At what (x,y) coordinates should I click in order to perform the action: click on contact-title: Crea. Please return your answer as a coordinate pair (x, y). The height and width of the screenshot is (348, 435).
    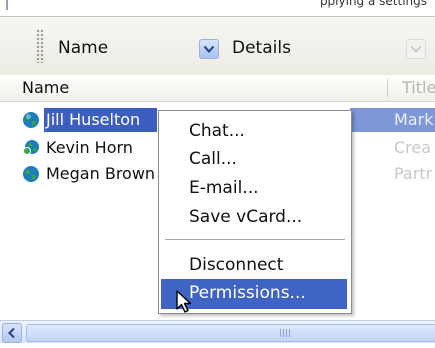
    Looking at the image, I should click on (413, 147).